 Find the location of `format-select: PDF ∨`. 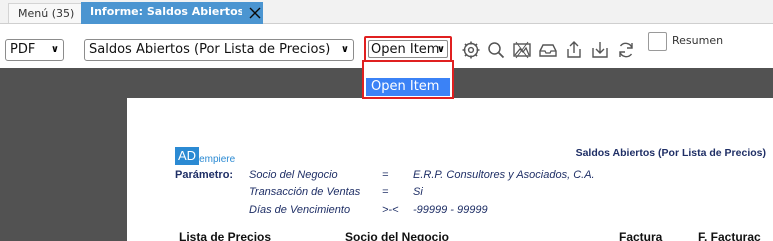

format-select: PDF ∨ is located at coordinates (34, 50).